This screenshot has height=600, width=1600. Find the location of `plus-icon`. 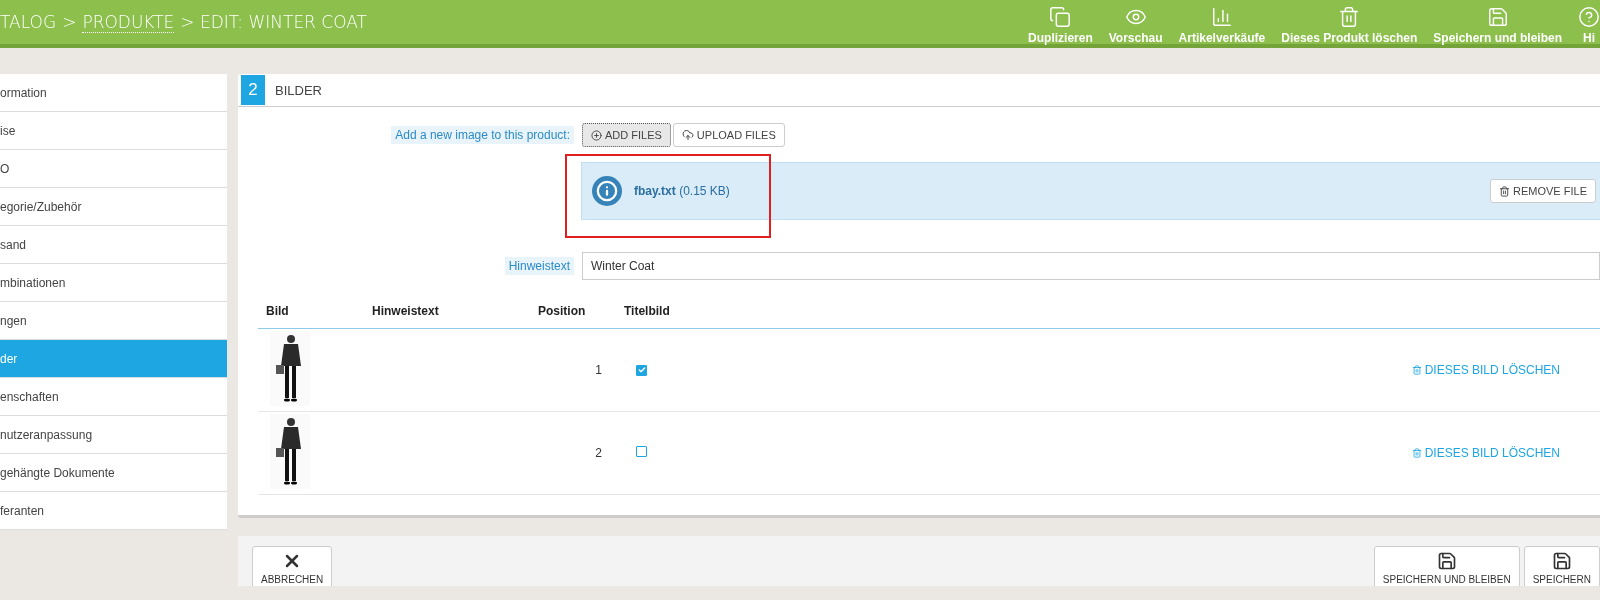

plus-icon is located at coordinates (596, 135).